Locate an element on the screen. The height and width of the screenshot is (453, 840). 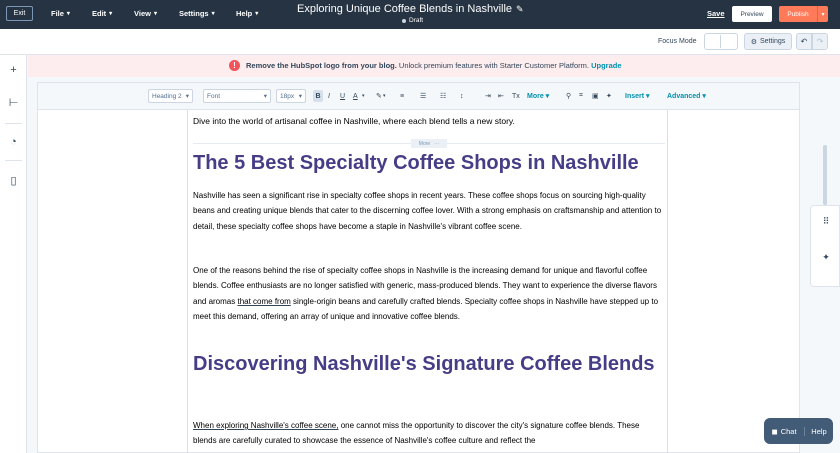
insert-menu-label: Insert is located at coordinates (635, 96).